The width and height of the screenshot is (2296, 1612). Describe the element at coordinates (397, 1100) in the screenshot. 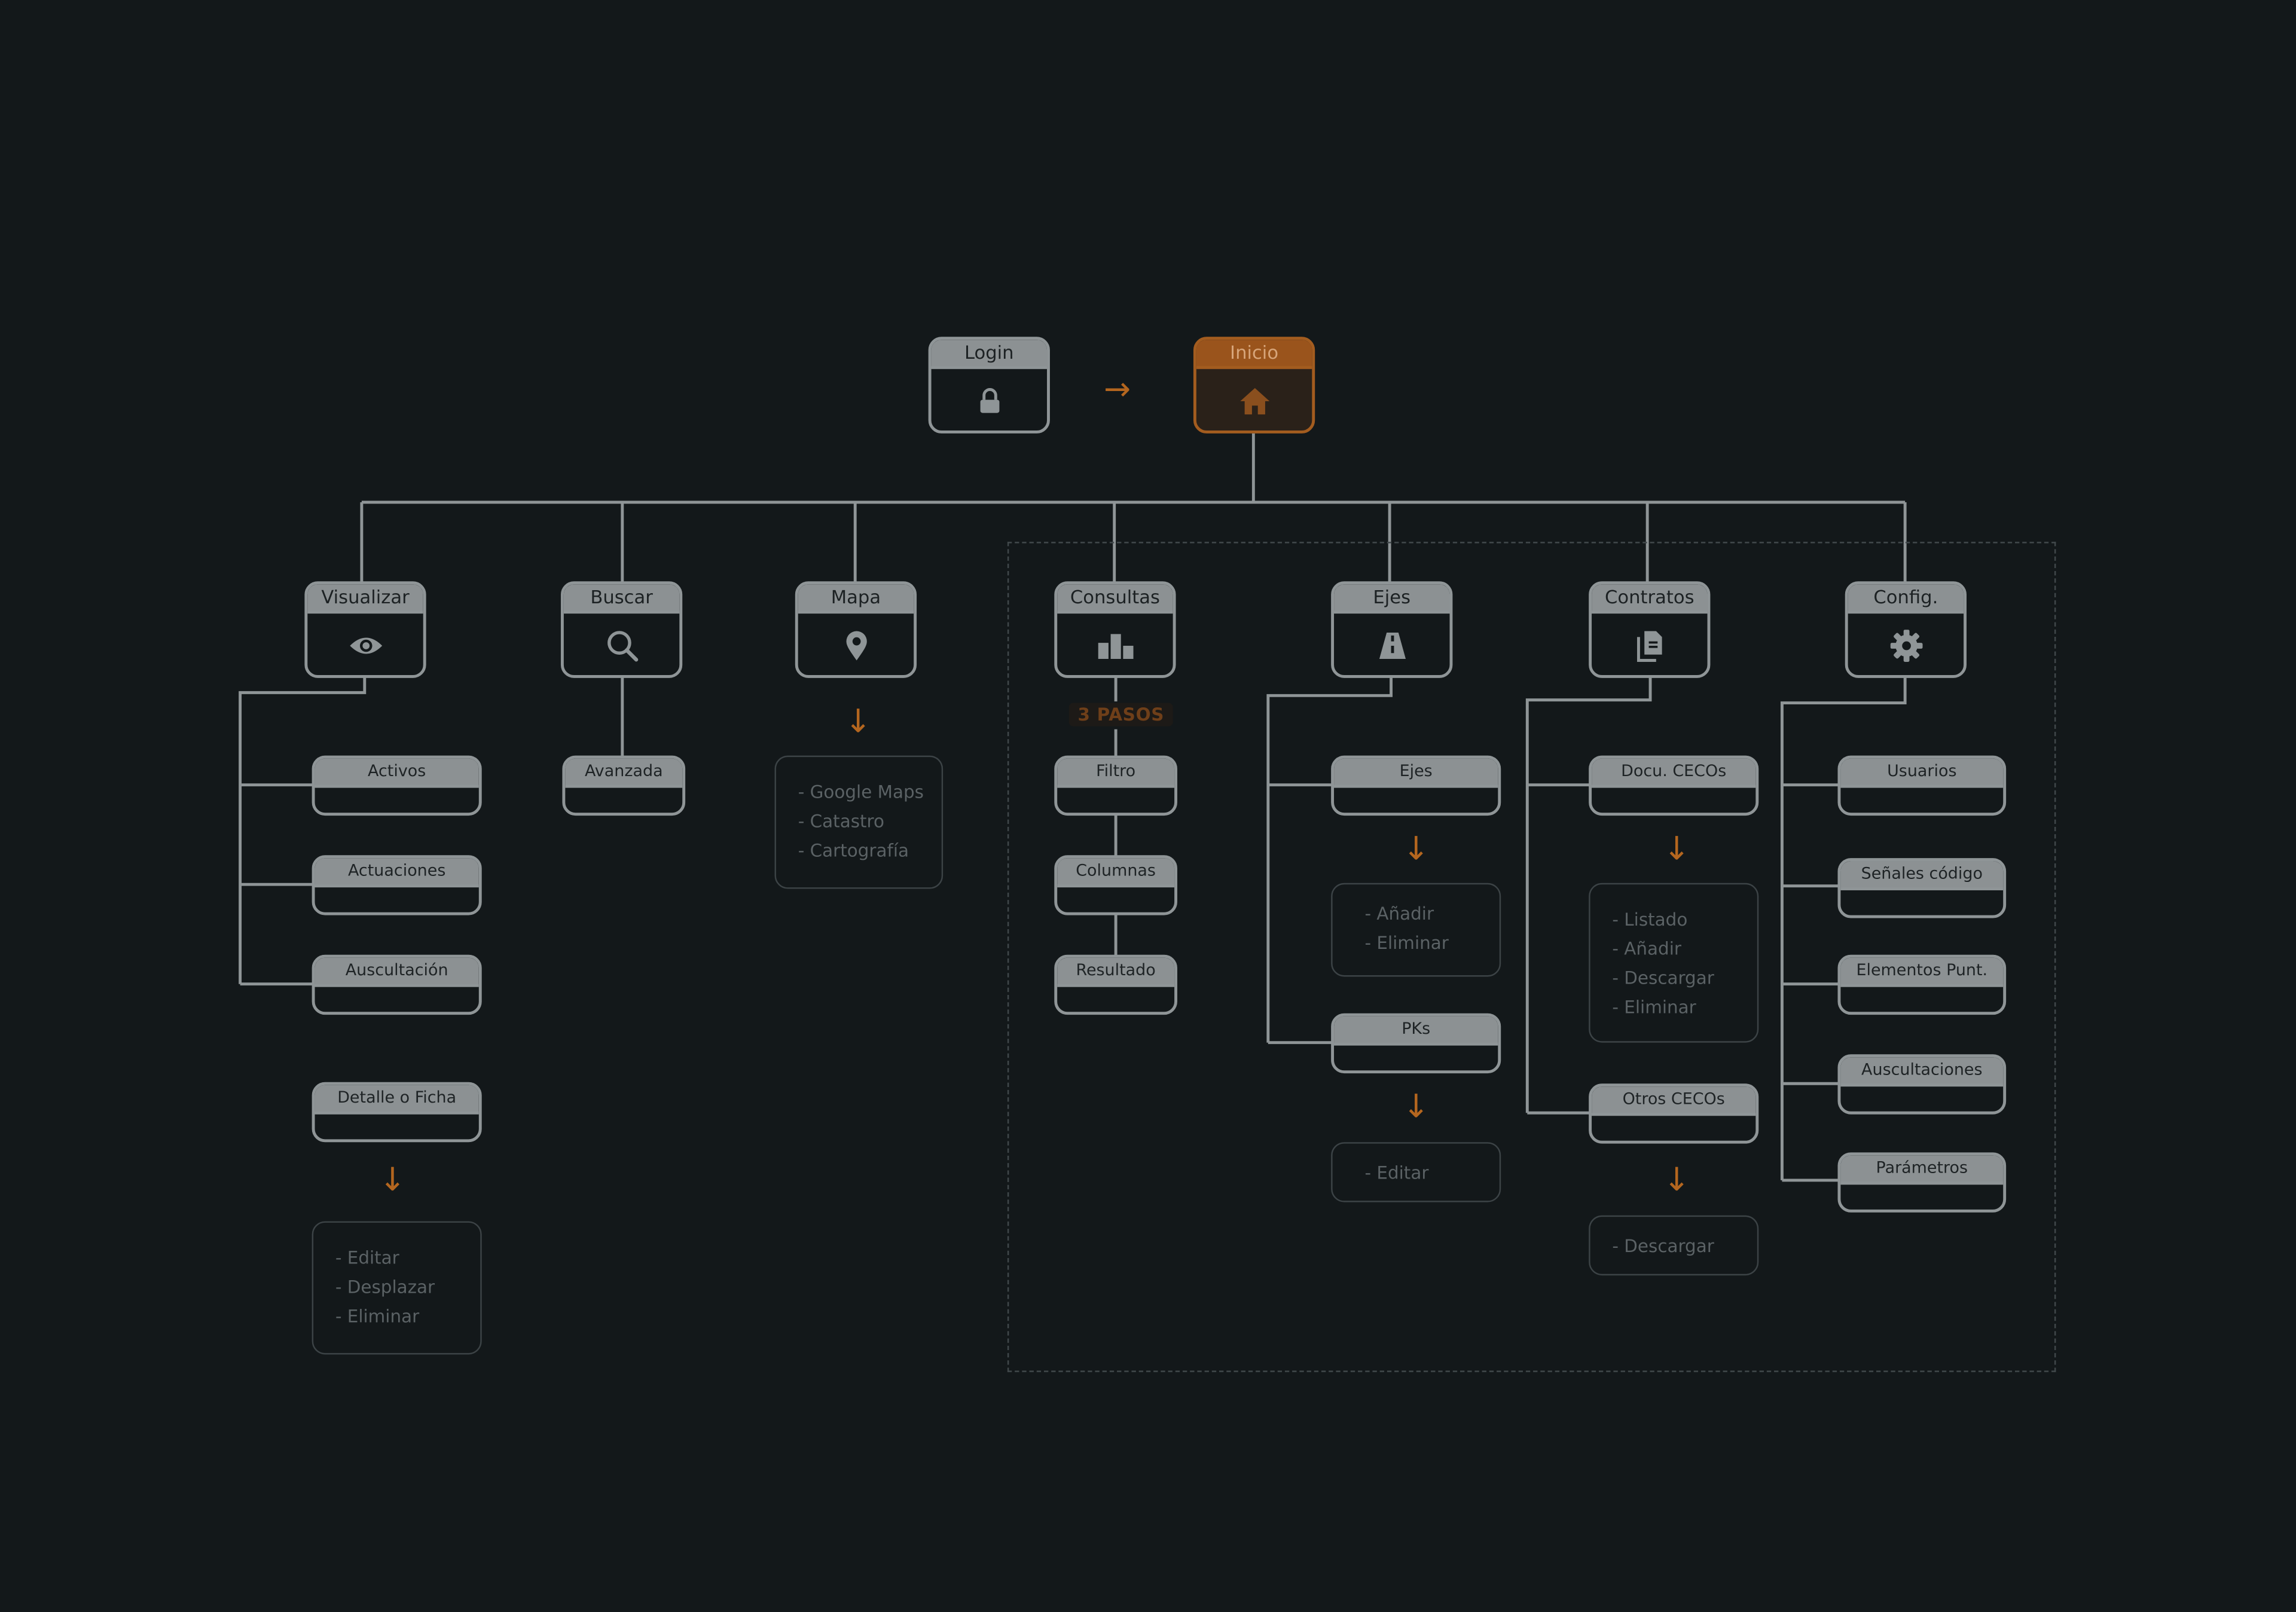

I see `item-label: Detalle o Ficha` at that location.